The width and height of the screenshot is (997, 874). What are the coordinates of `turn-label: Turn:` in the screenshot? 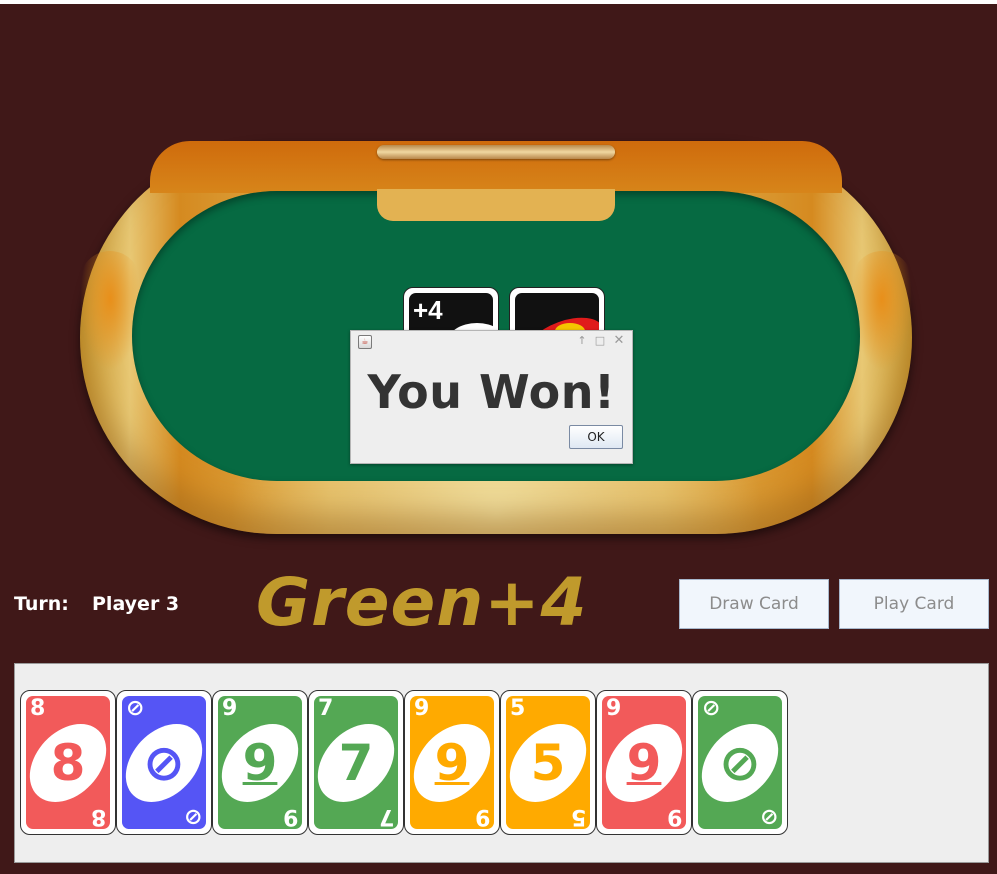 It's located at (41, 604).